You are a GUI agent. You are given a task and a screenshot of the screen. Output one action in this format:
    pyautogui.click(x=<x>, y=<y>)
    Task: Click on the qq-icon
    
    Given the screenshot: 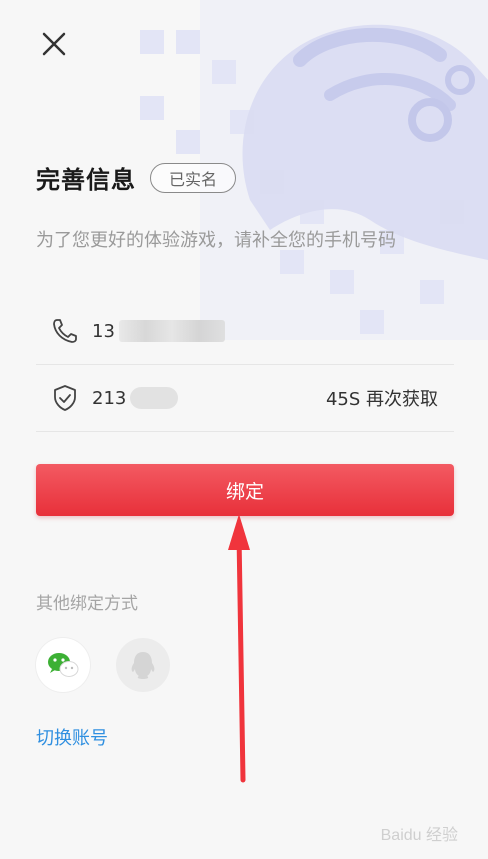 What is the action you would take?
    pyautogui.click(x=143, y=665)
    